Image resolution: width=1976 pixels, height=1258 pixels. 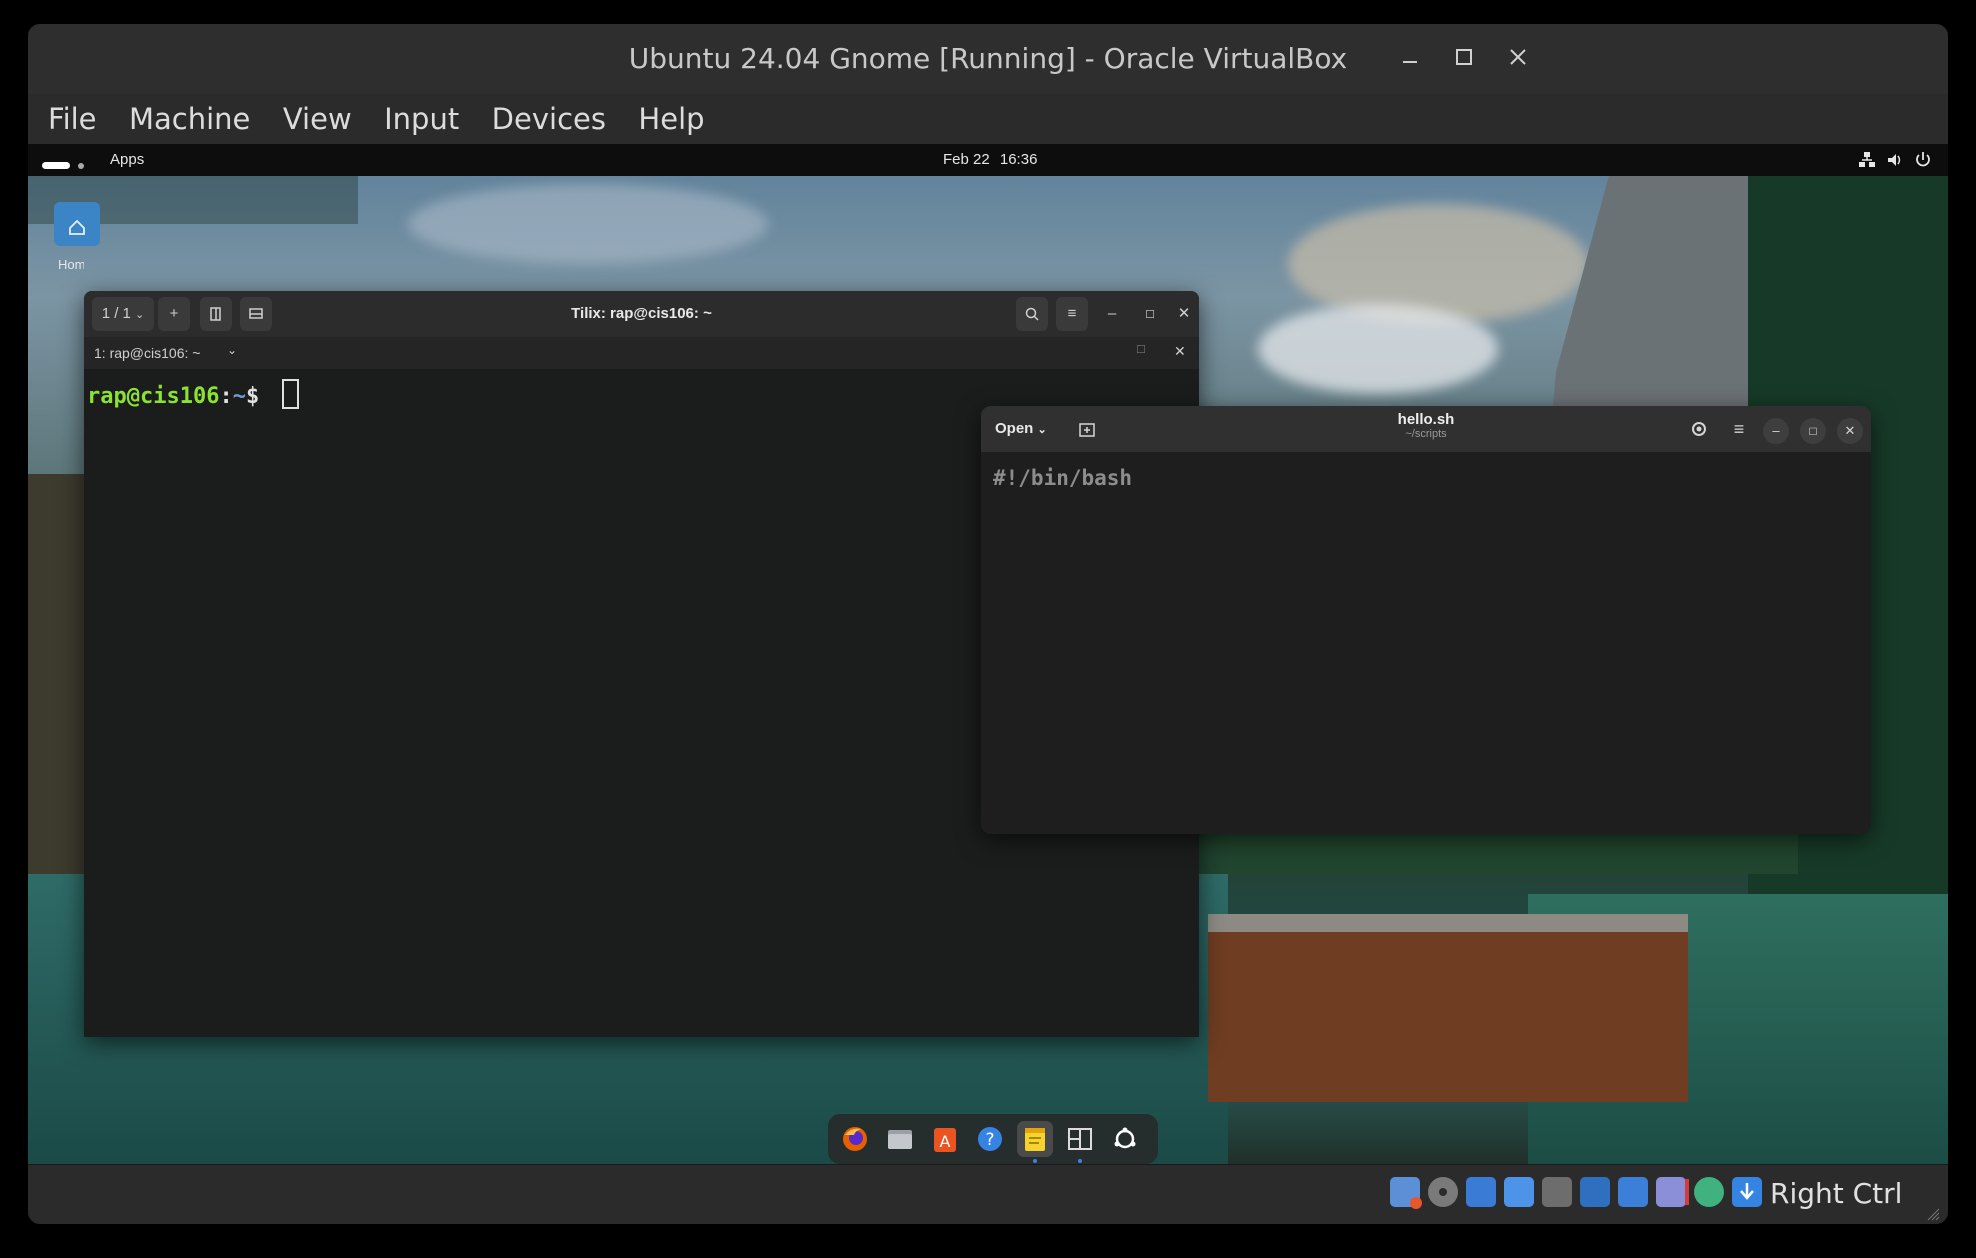 I want to click on gear-icon, so click(x=1699, y=429).